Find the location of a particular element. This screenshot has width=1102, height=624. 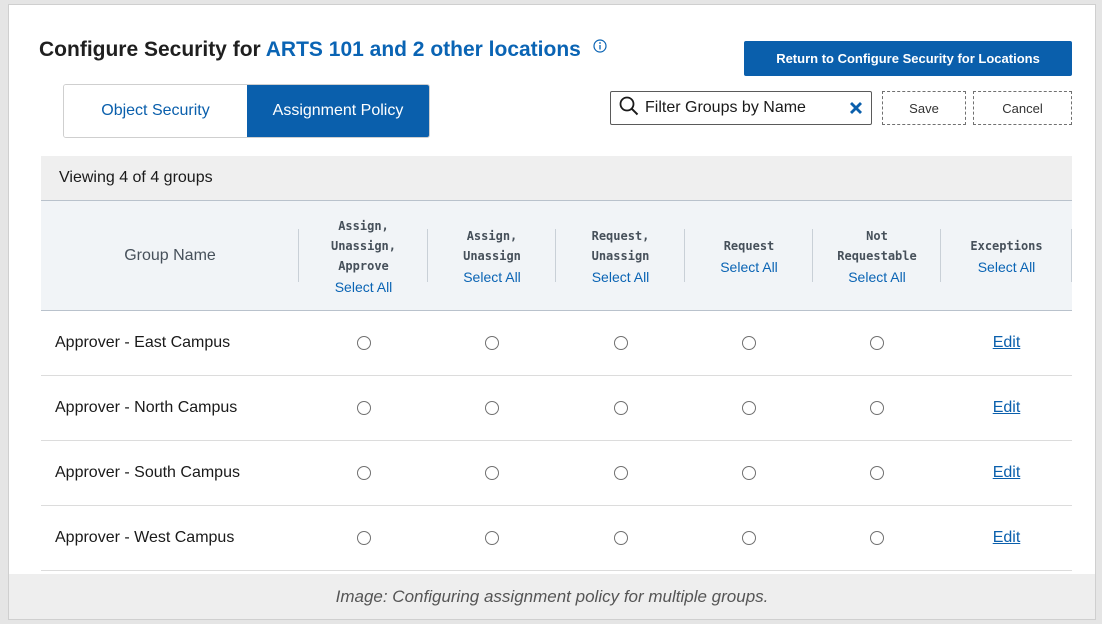

table-row: Approver - North Campus Edit is located at coordinates (556, 408).